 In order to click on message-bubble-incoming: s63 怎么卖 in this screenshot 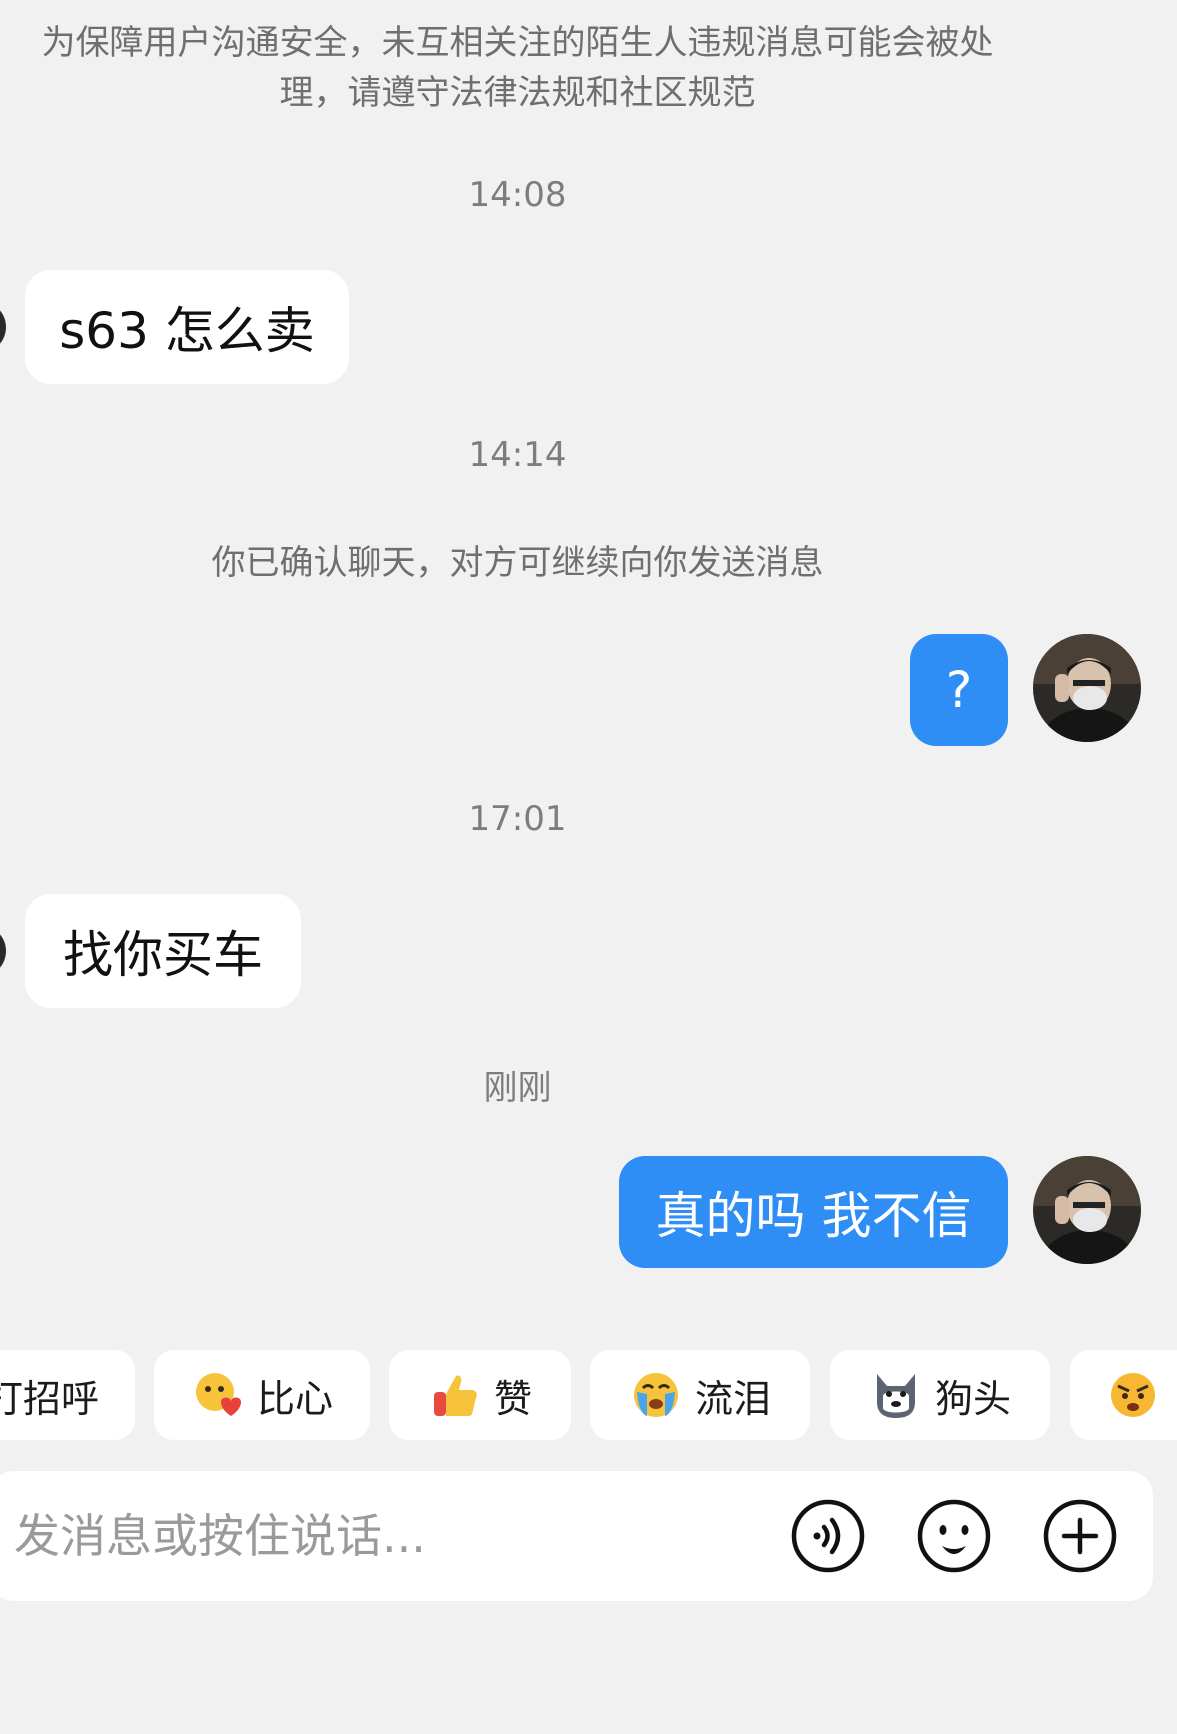, I will do `click(187, 327)`.